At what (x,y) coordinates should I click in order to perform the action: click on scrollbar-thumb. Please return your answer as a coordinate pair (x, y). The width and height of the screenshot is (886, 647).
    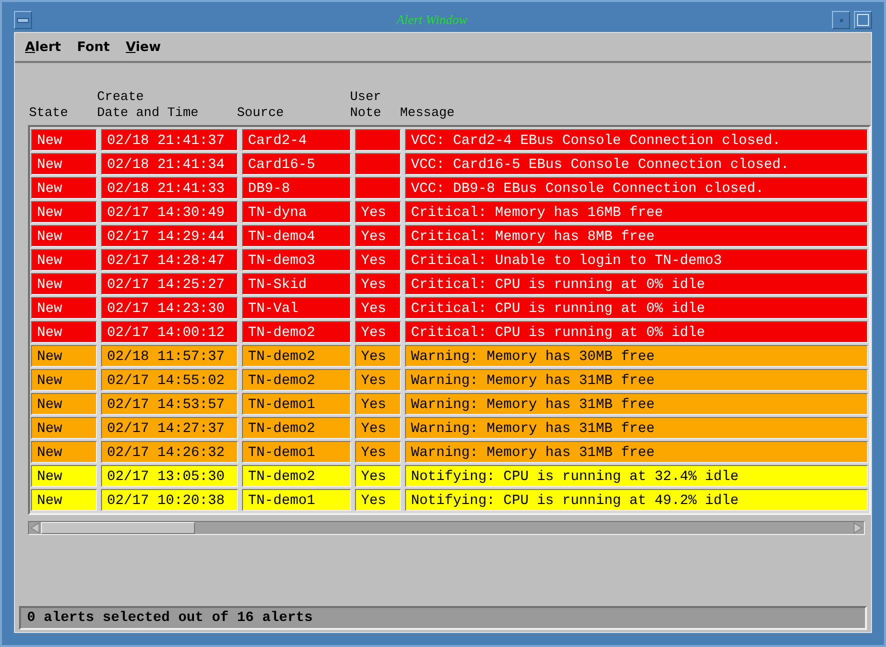
    Looking at the image, I should click on (118, 528).